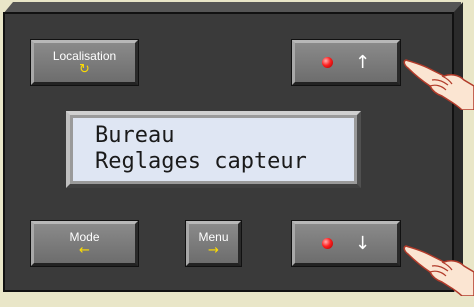  What do you see at coordinates (201, 161) in the screenshot?
I see `lcd-line-2: Reglages capteur` at bounding box center [201, 161].